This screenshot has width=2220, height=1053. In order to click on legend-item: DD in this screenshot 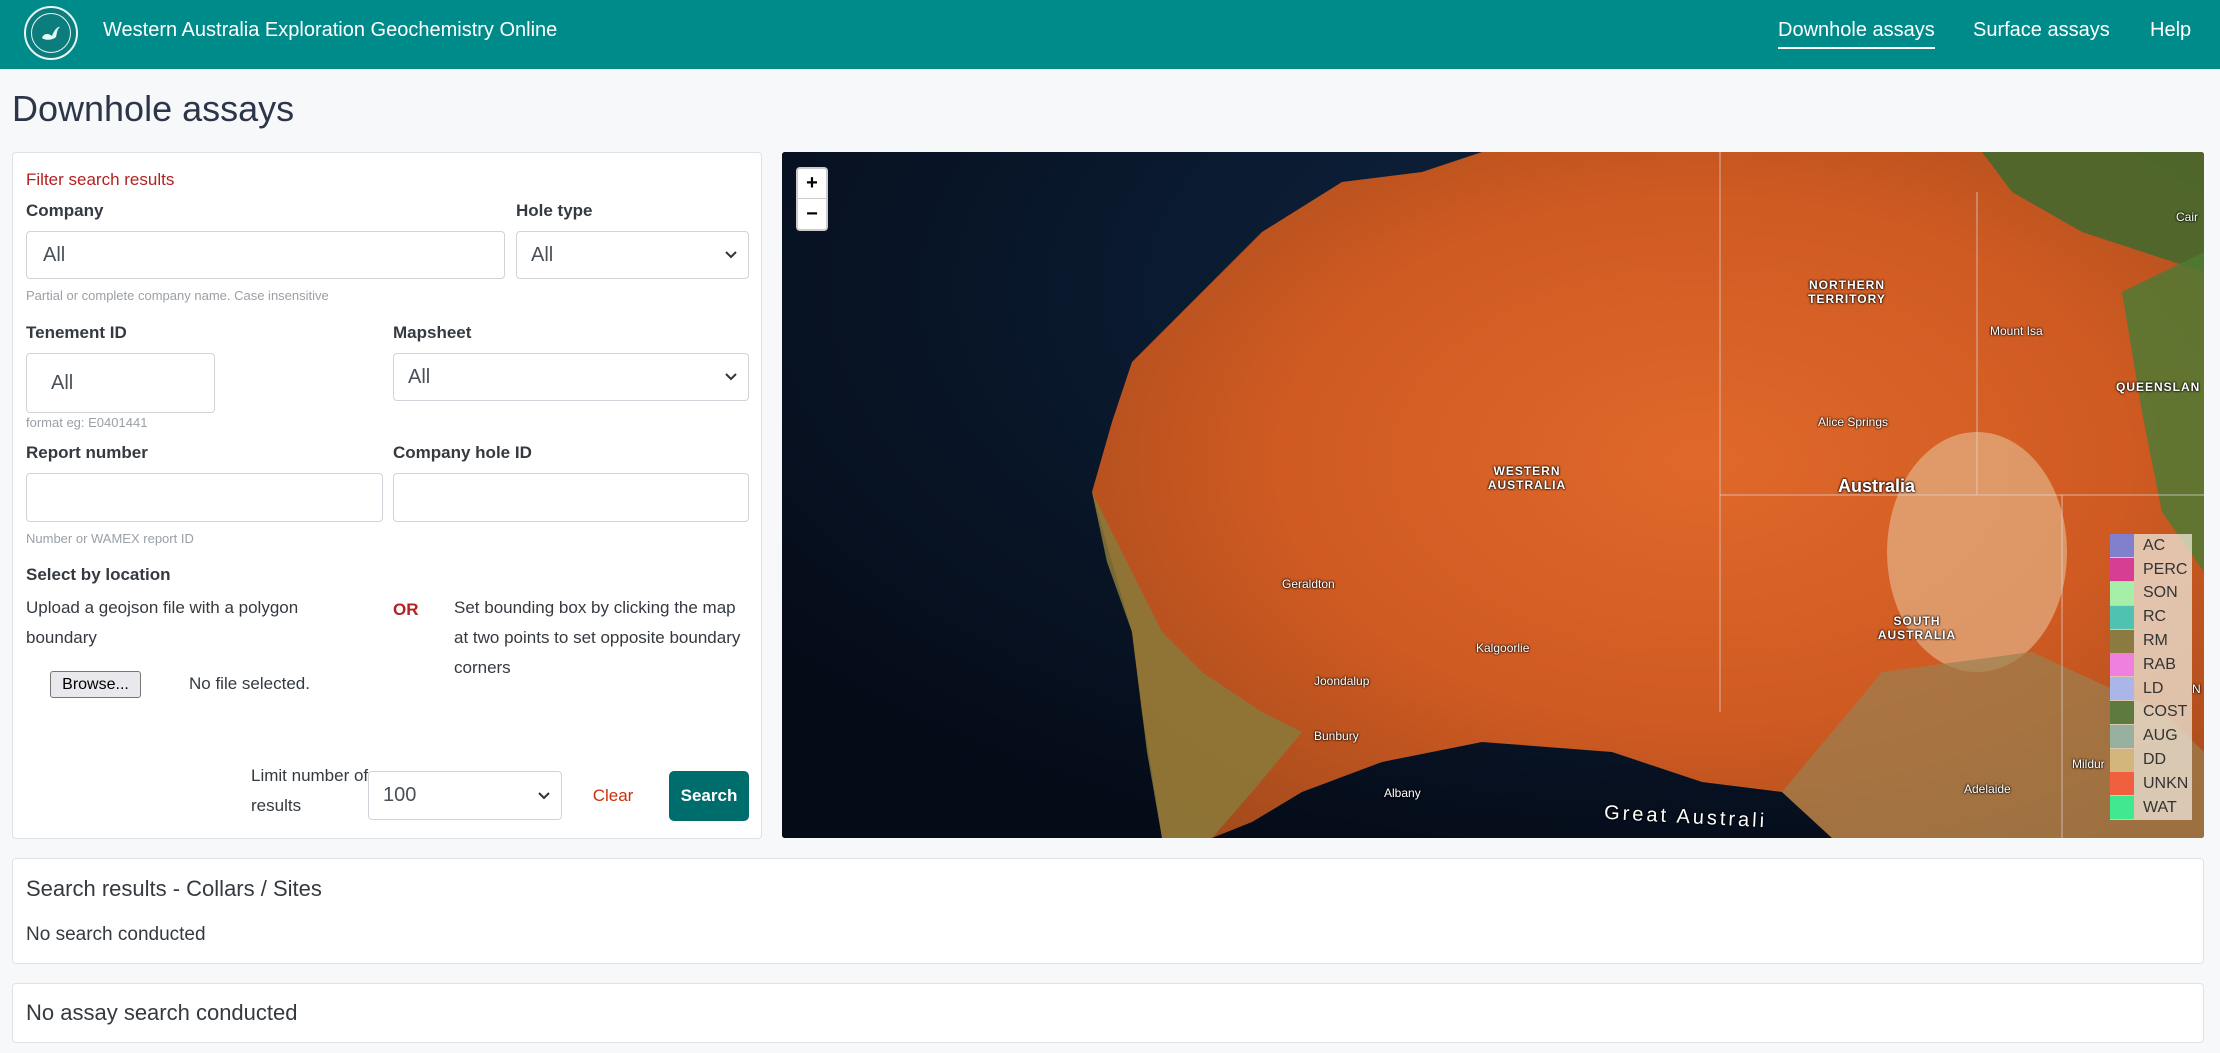, I will do `click(2151, 760)`.